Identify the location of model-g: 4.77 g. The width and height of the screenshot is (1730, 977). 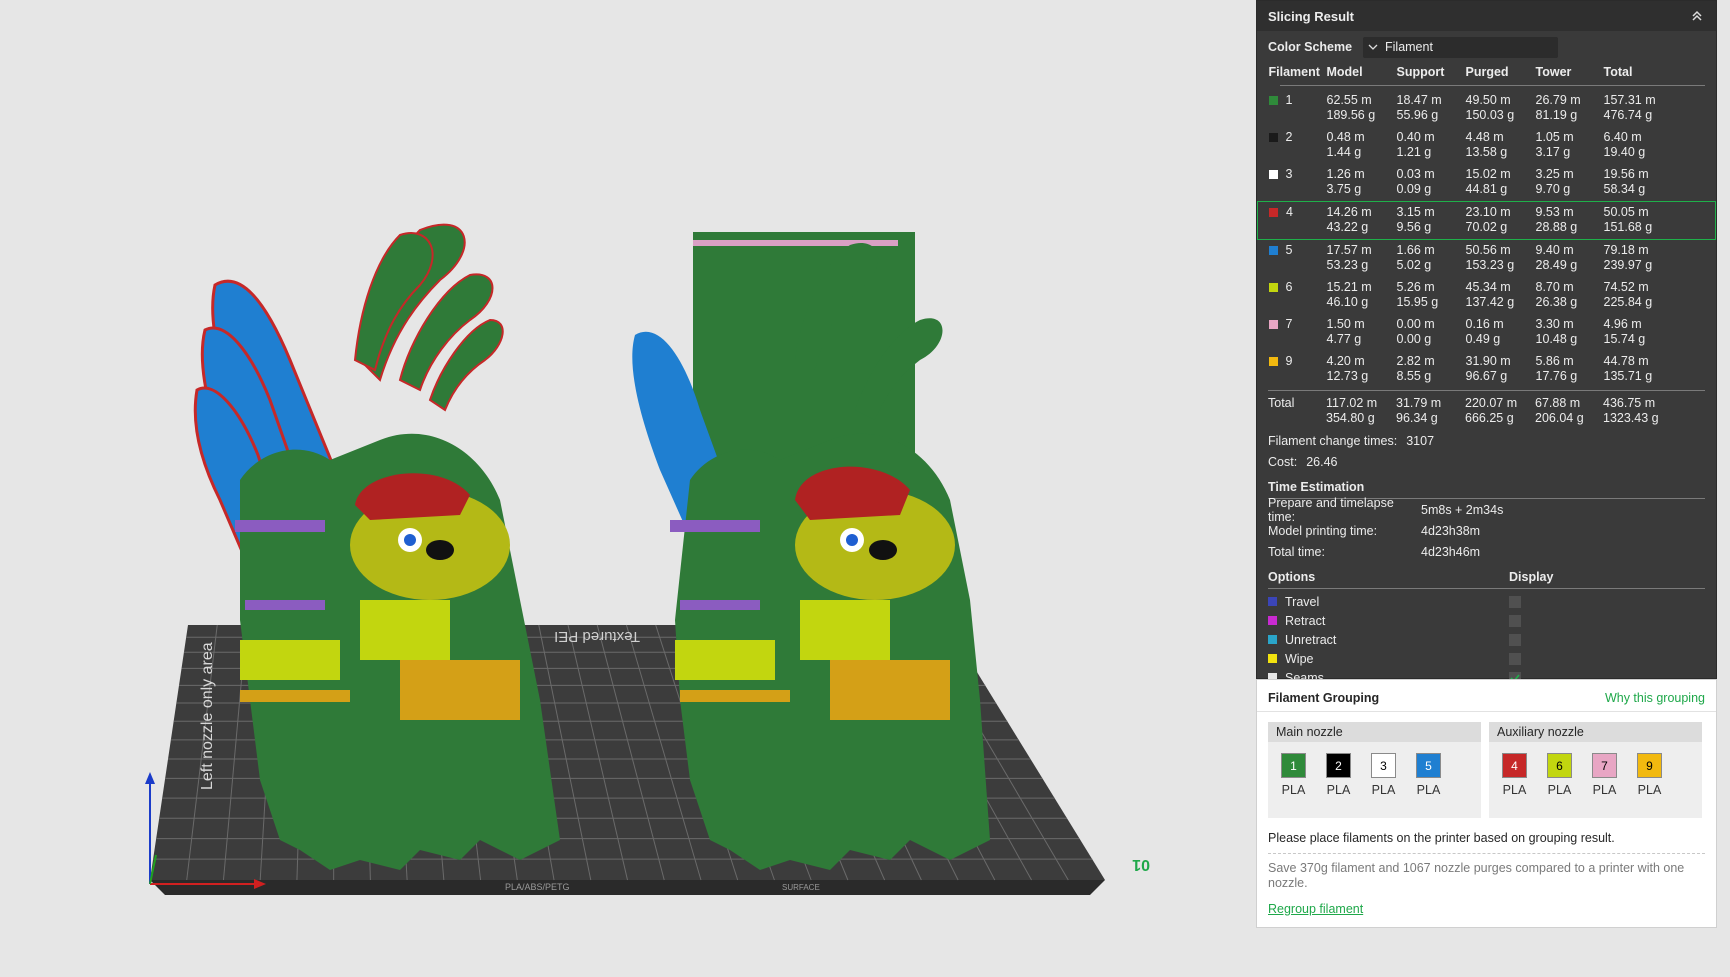
(1344, 339).